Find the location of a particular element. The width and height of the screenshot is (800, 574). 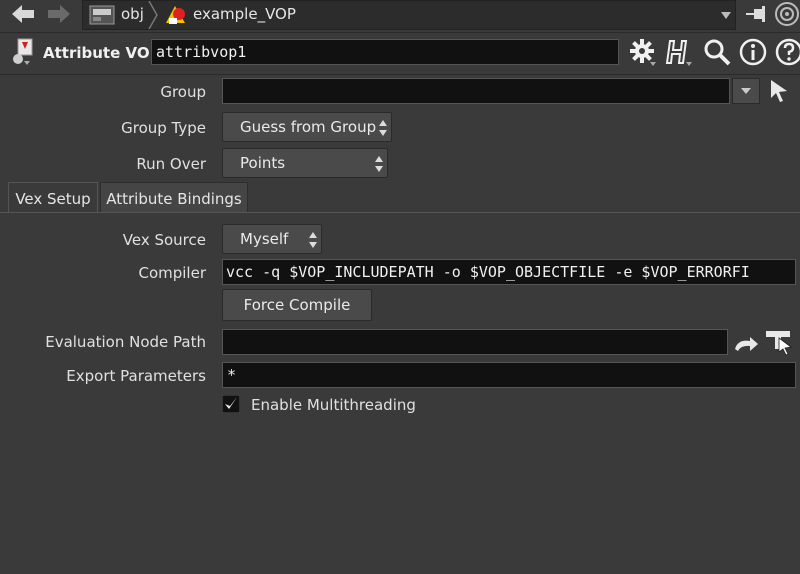

node-name-field: attribvop1 is located at coordinates (385, 52).